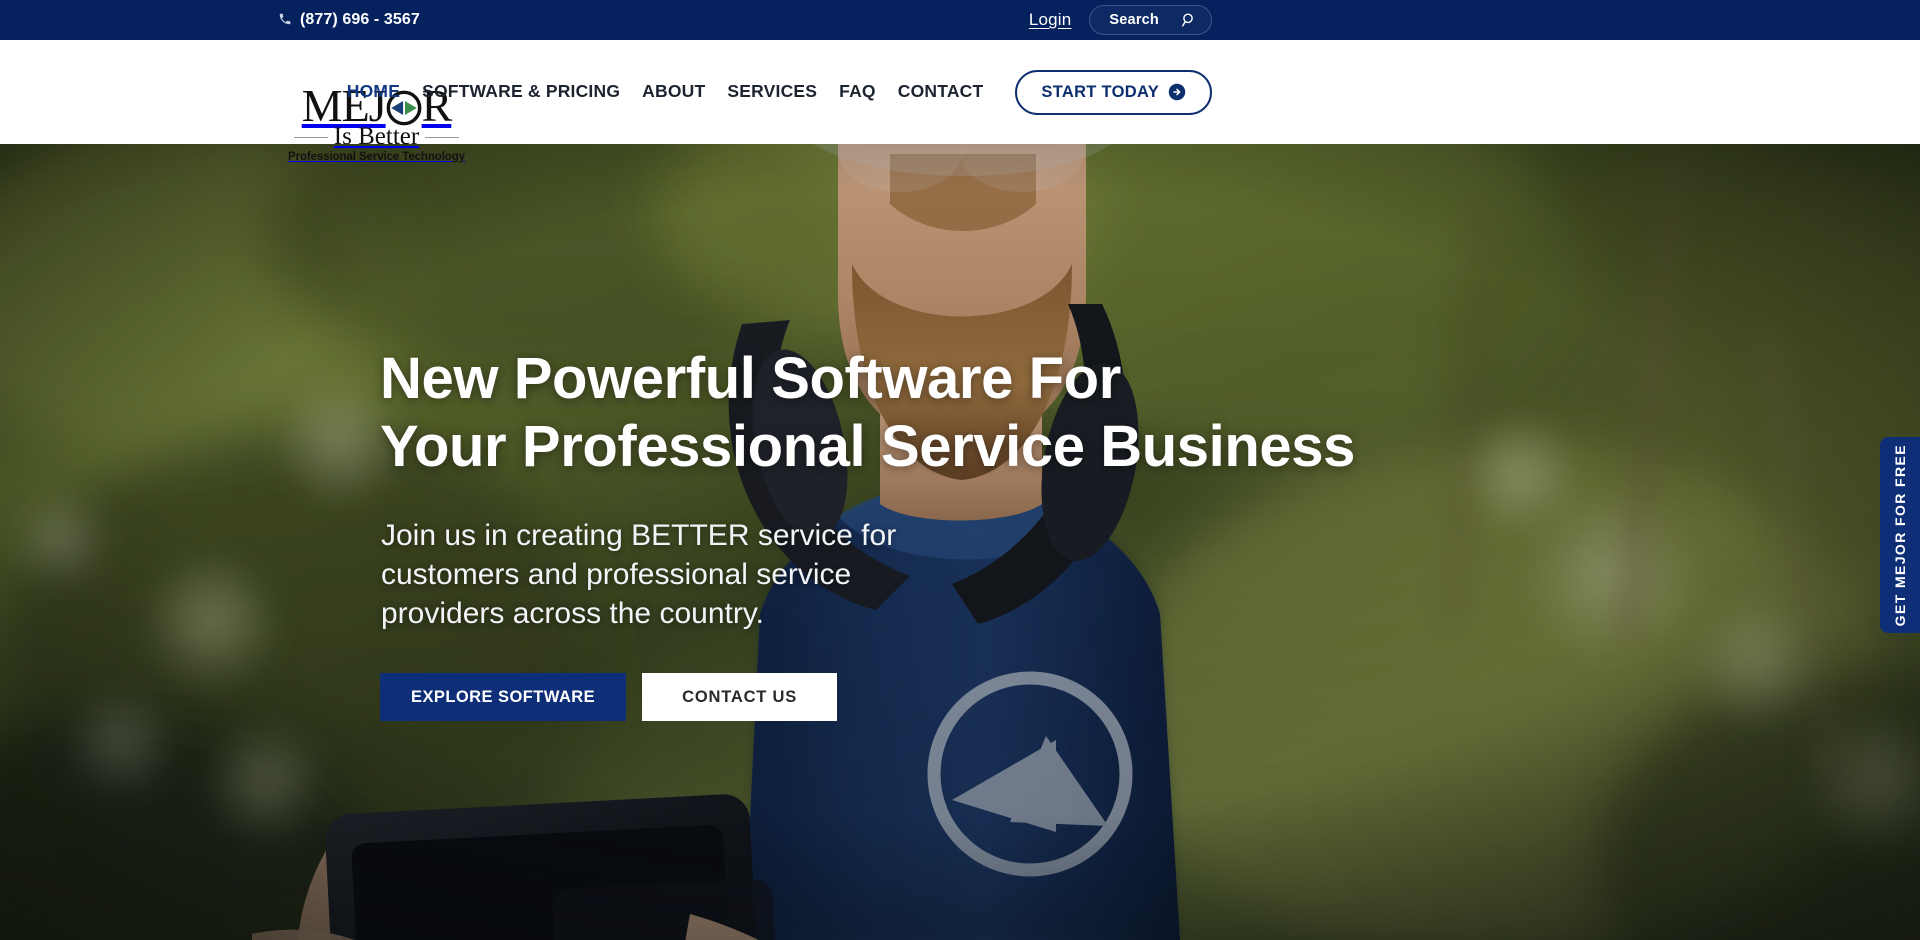 The image size is (1920, 940). What do you see at coordinates (521, 92) in the screenshot?
I see `nav-item-software-pricing: SOFTWARE & PRICING` at bounding box center [521, 92].